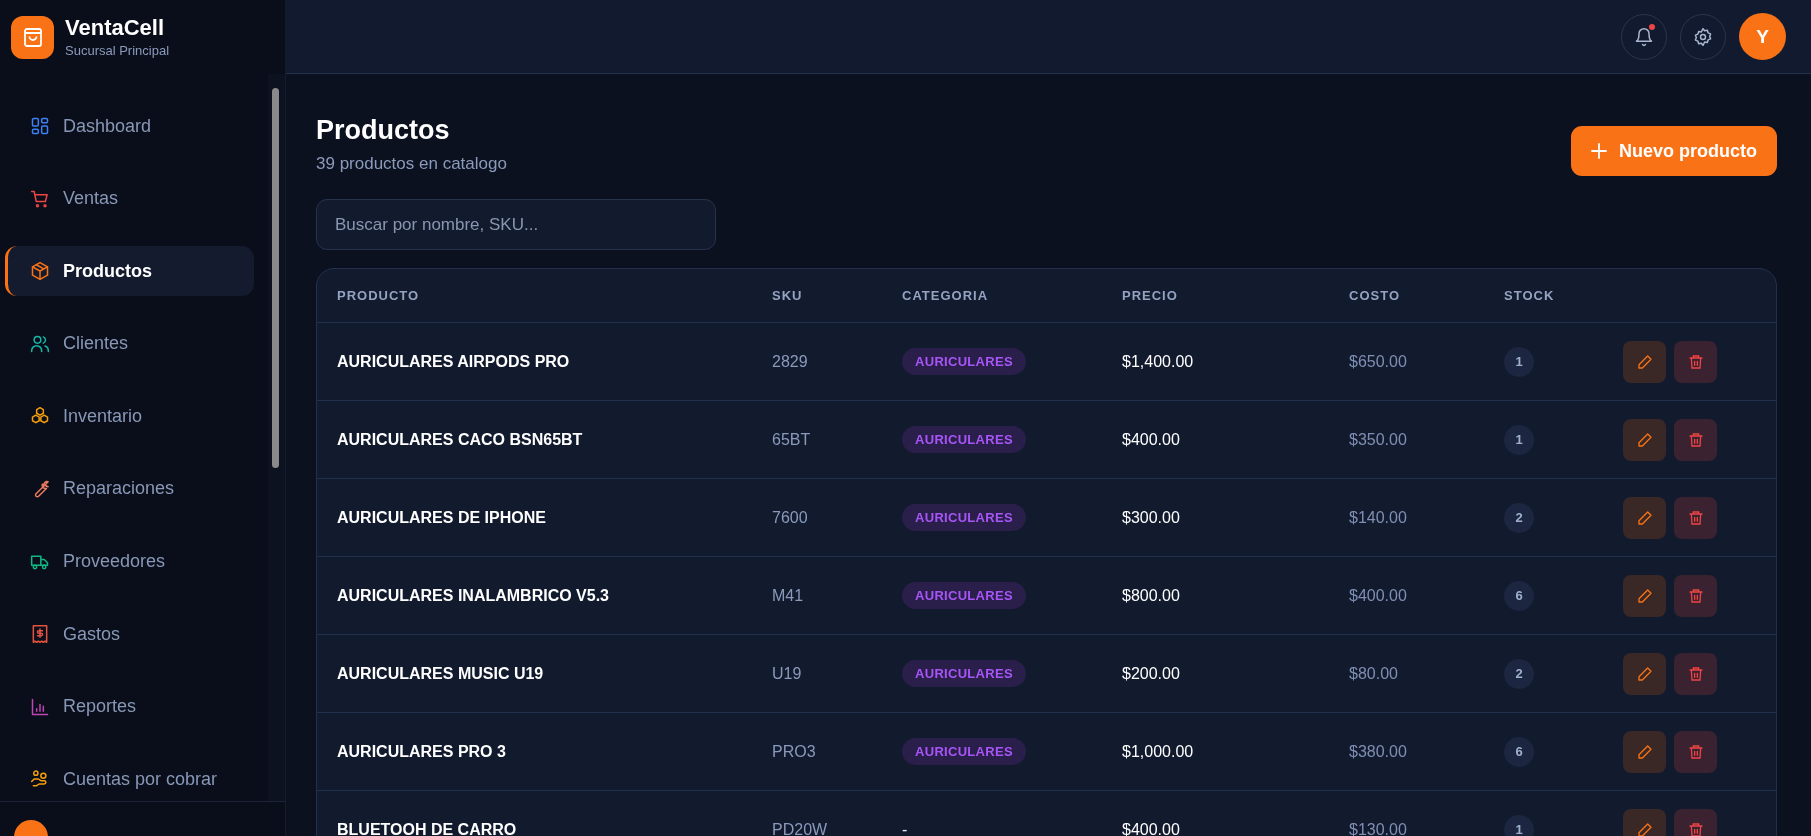  Describe the element at coordinates (1530, 295) in the screenshot. I see `column-header: STOCK` at that location.